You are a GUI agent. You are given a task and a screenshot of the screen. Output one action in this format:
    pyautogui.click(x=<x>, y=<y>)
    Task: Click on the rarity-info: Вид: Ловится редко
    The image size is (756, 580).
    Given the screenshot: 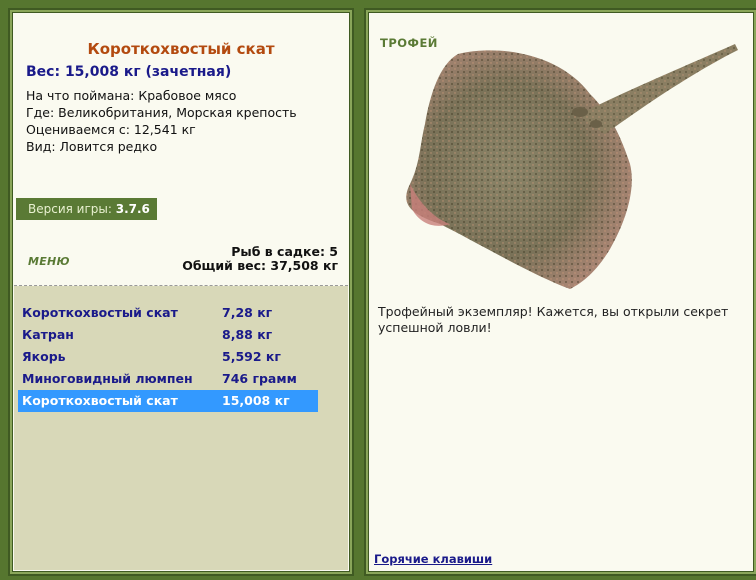 What is the action you would take?
    pyautogui.click(x=92, y=146)
    